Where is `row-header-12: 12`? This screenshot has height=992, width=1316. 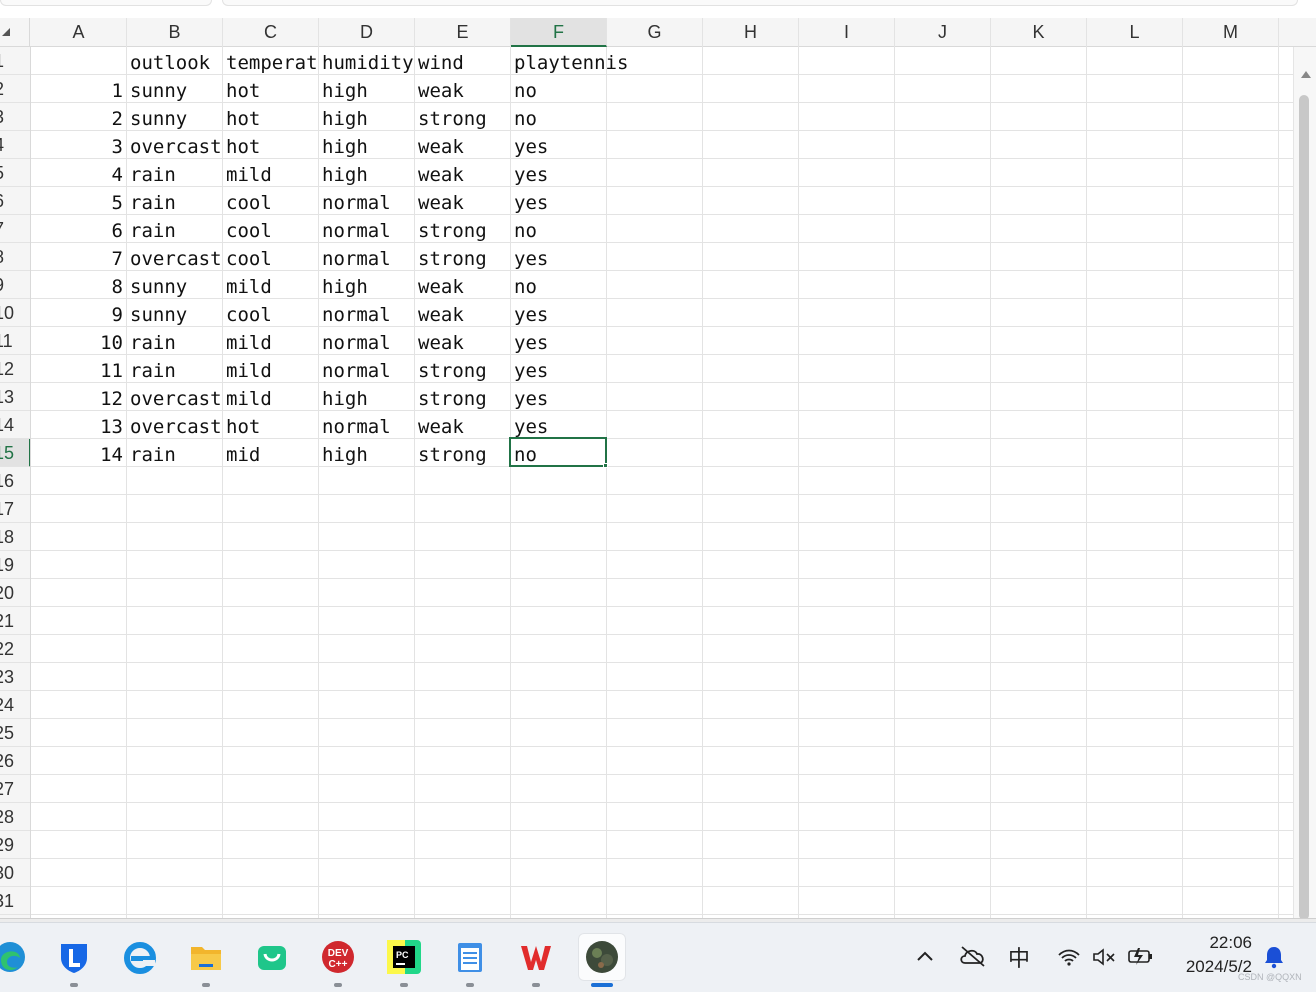
row-header-12: 12 is located at coordinates (15, 369).